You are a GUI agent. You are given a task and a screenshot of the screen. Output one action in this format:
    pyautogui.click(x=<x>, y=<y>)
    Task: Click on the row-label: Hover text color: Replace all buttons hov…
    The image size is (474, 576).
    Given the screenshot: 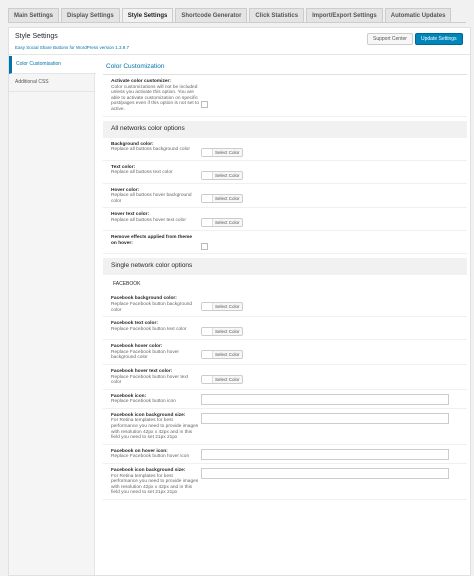 What is the action you would take?
    pyautogui.click(x=155, y=219)
    